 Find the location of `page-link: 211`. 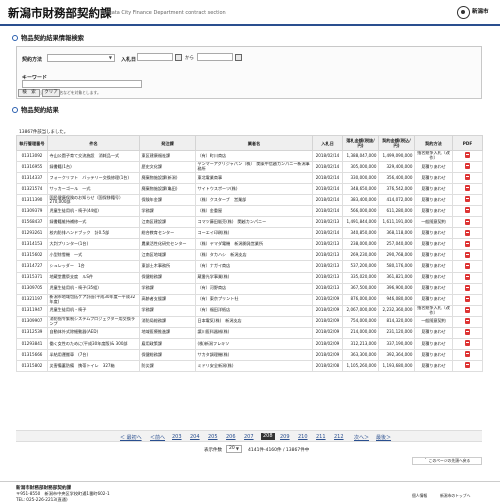

page-link: 211 is located at coordinates (321, 437).